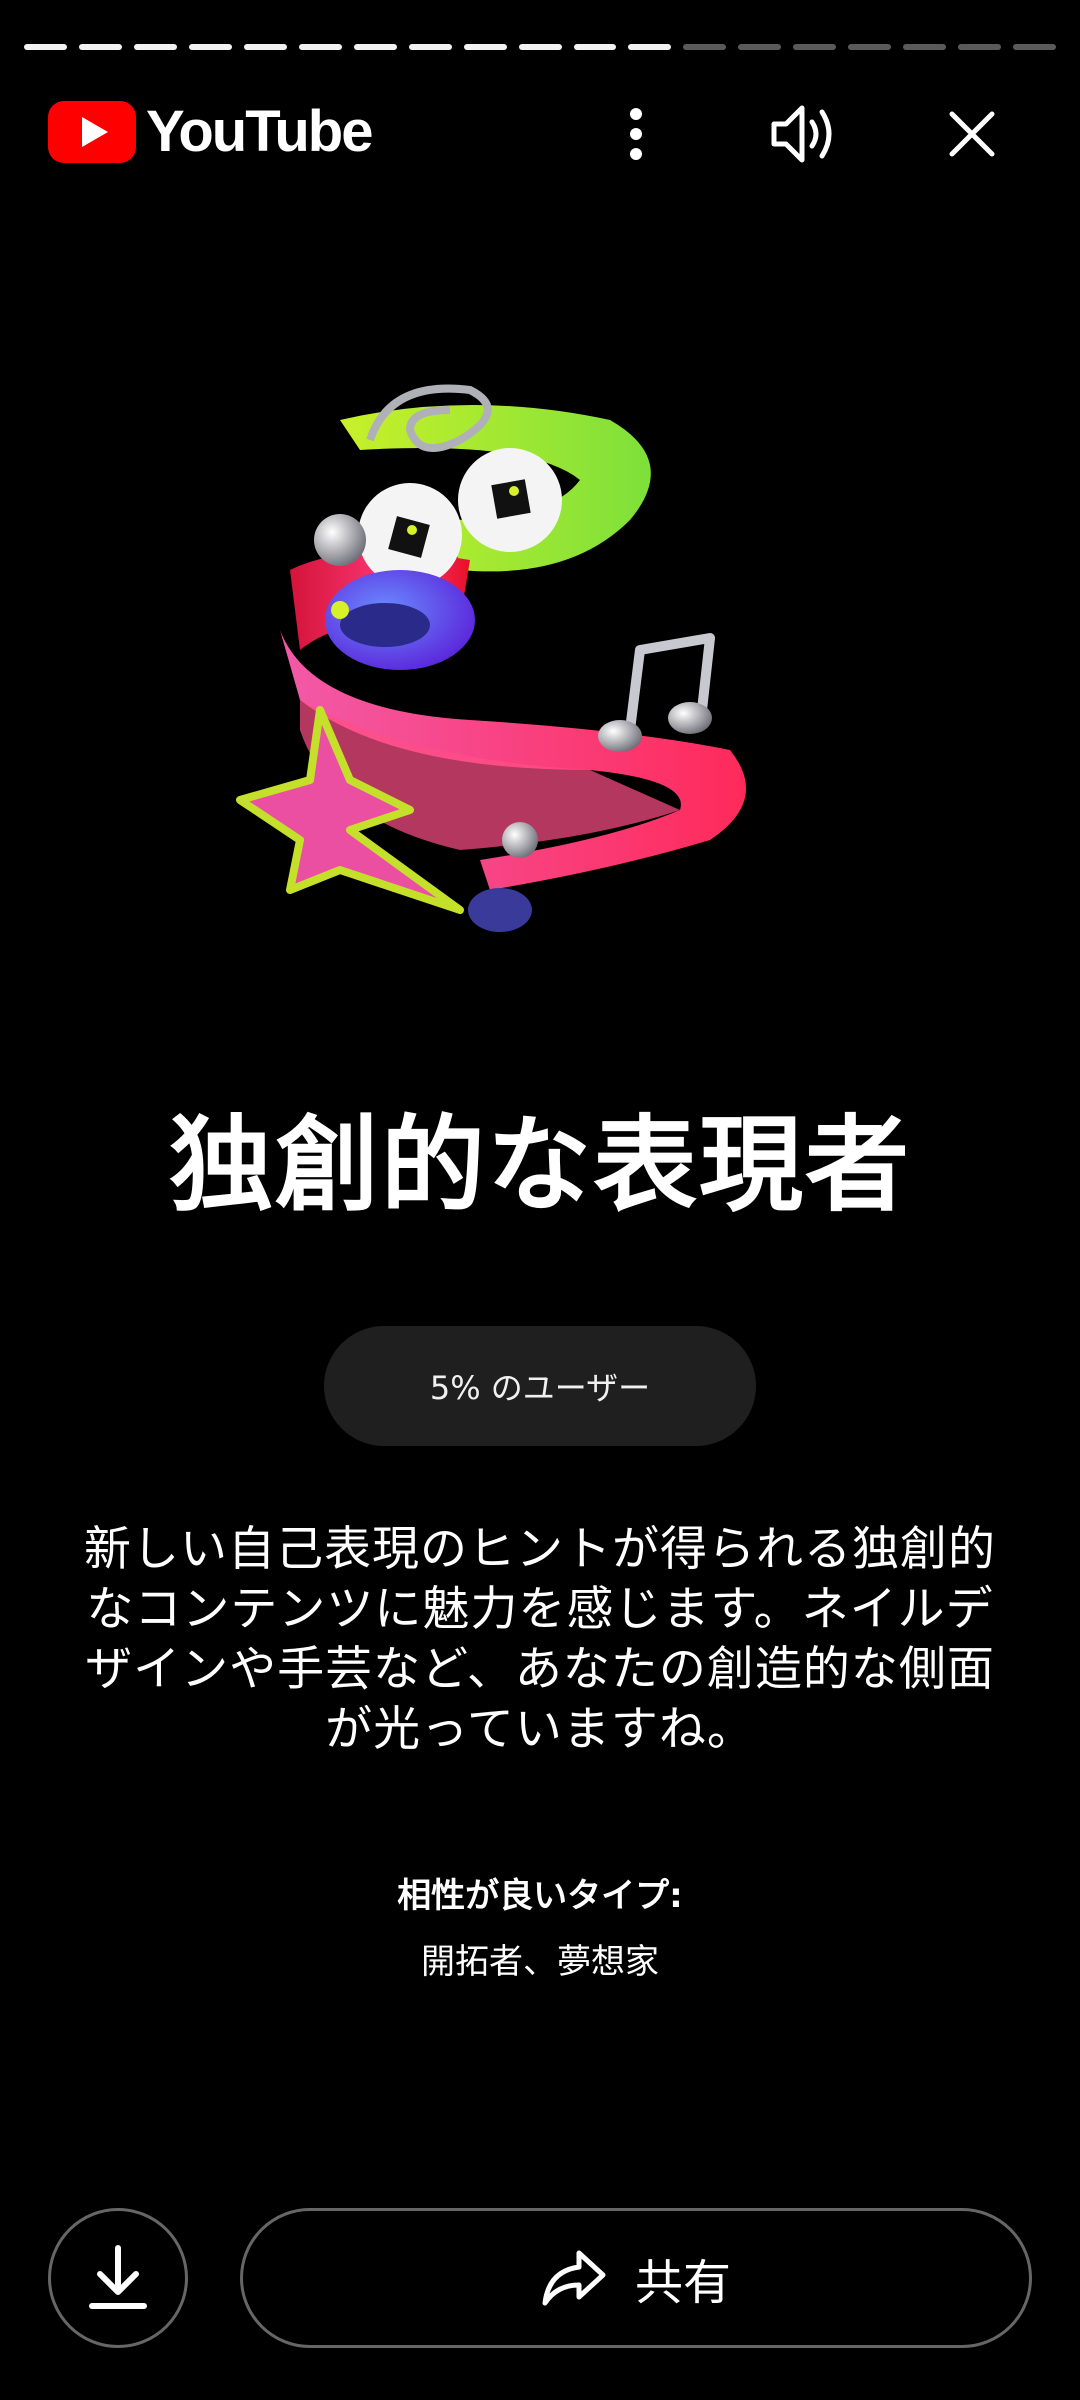  What do you see at coordinates (92, 132) in the screenshot?
I see `youtube-play-icon` at bounding box center [92, 132].